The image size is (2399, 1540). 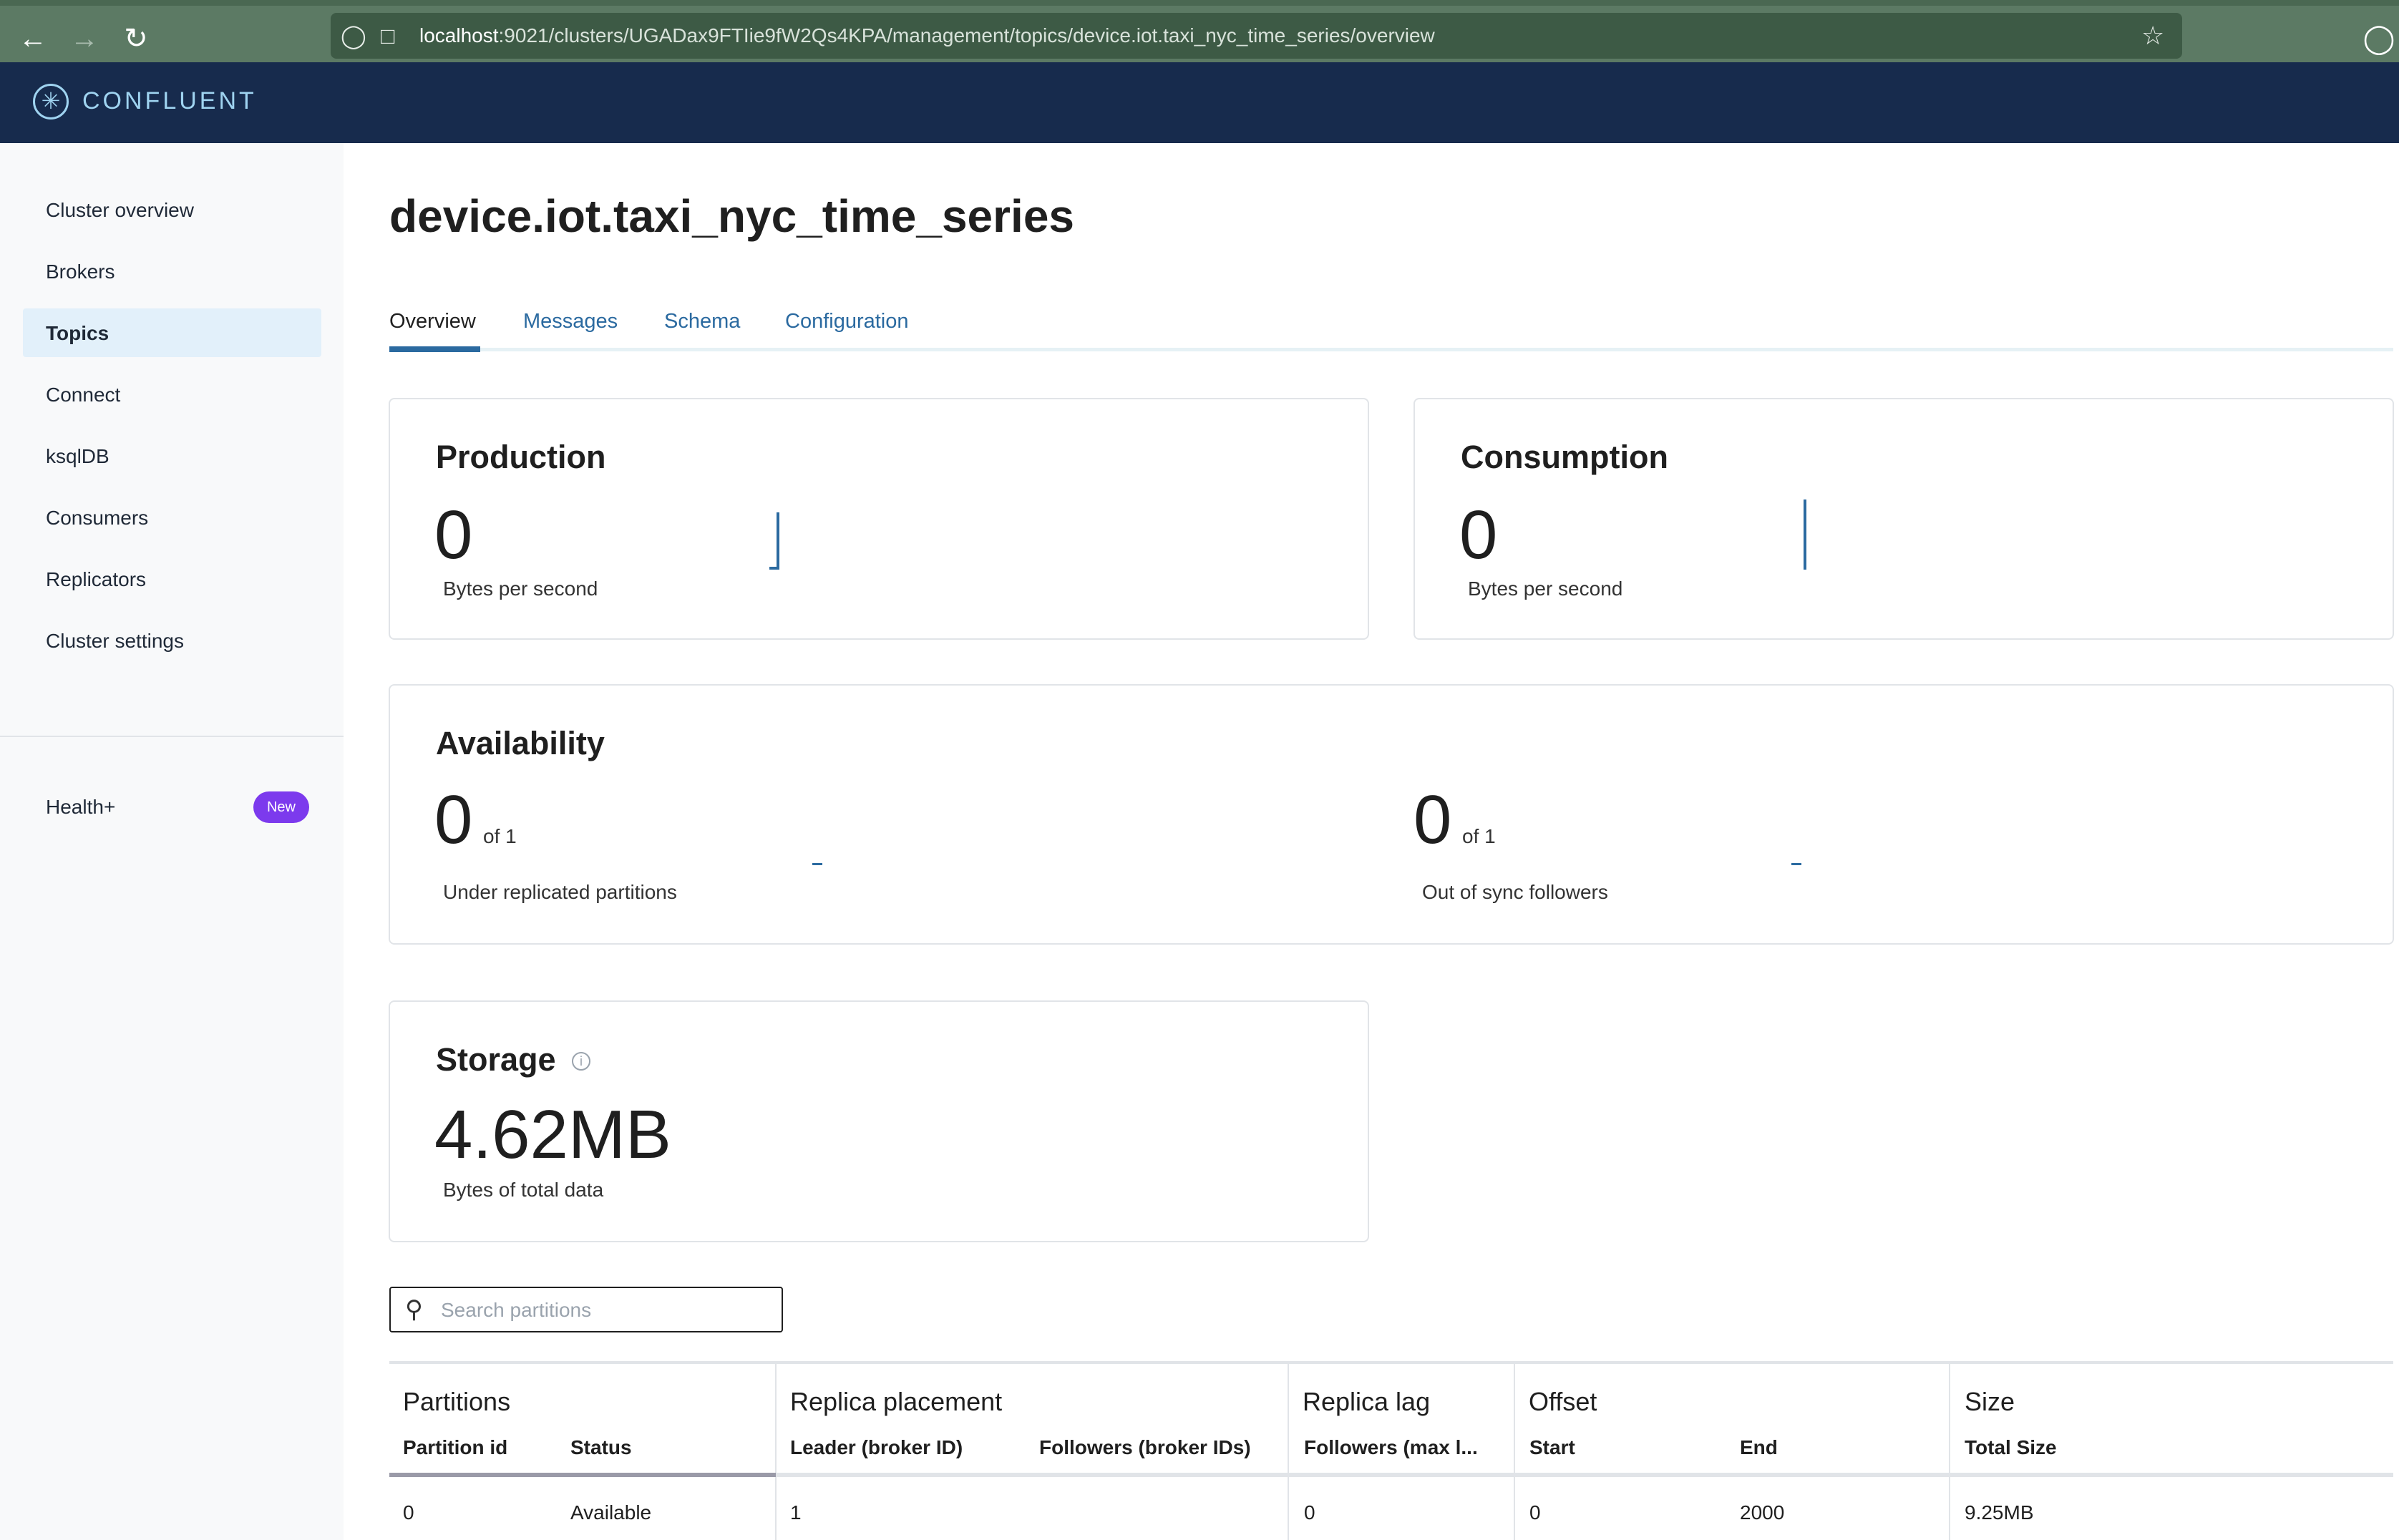 I want to click on sidebar-item-topics: Topics, so click(x=77, y=333).